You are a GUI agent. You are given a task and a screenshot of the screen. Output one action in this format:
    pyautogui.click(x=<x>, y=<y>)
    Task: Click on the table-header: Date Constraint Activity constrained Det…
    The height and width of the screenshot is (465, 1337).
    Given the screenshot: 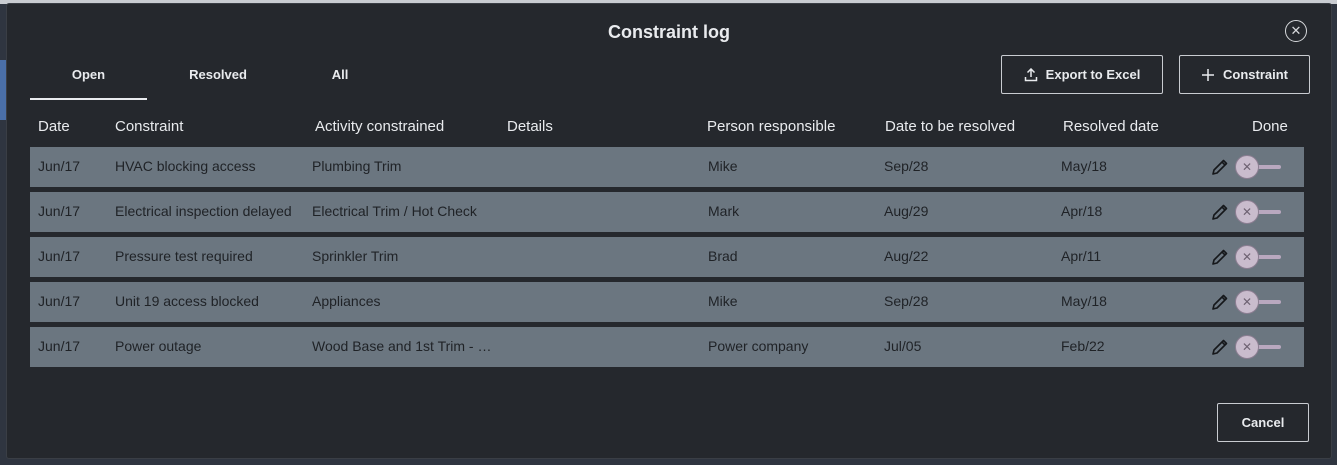 What is the action you would take?
    pyautogui.click(x=667, y=127)
    